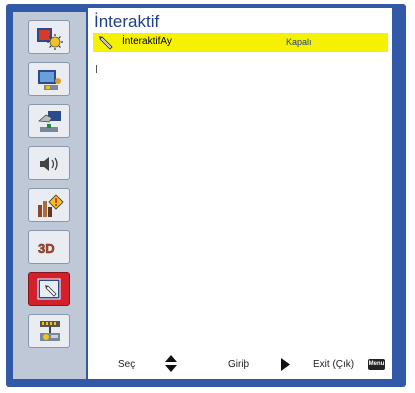 This screenshot has height=393, width=415. I want to click on image-settings-icon, so click(50, 39).